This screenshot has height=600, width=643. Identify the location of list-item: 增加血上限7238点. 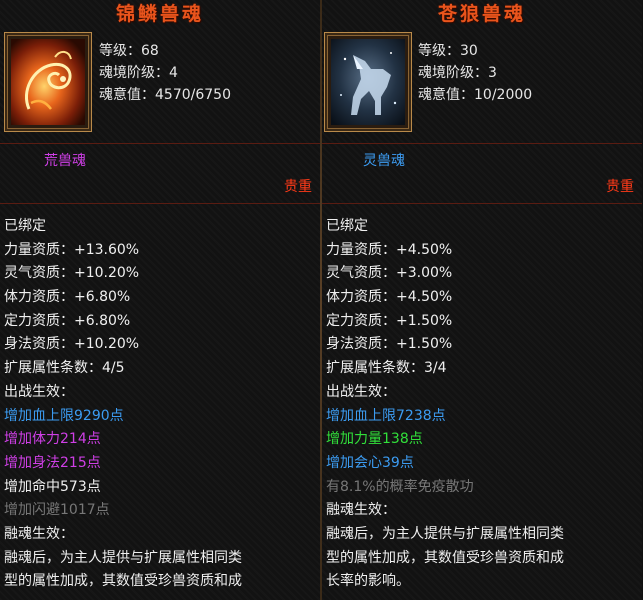
(386, 415).